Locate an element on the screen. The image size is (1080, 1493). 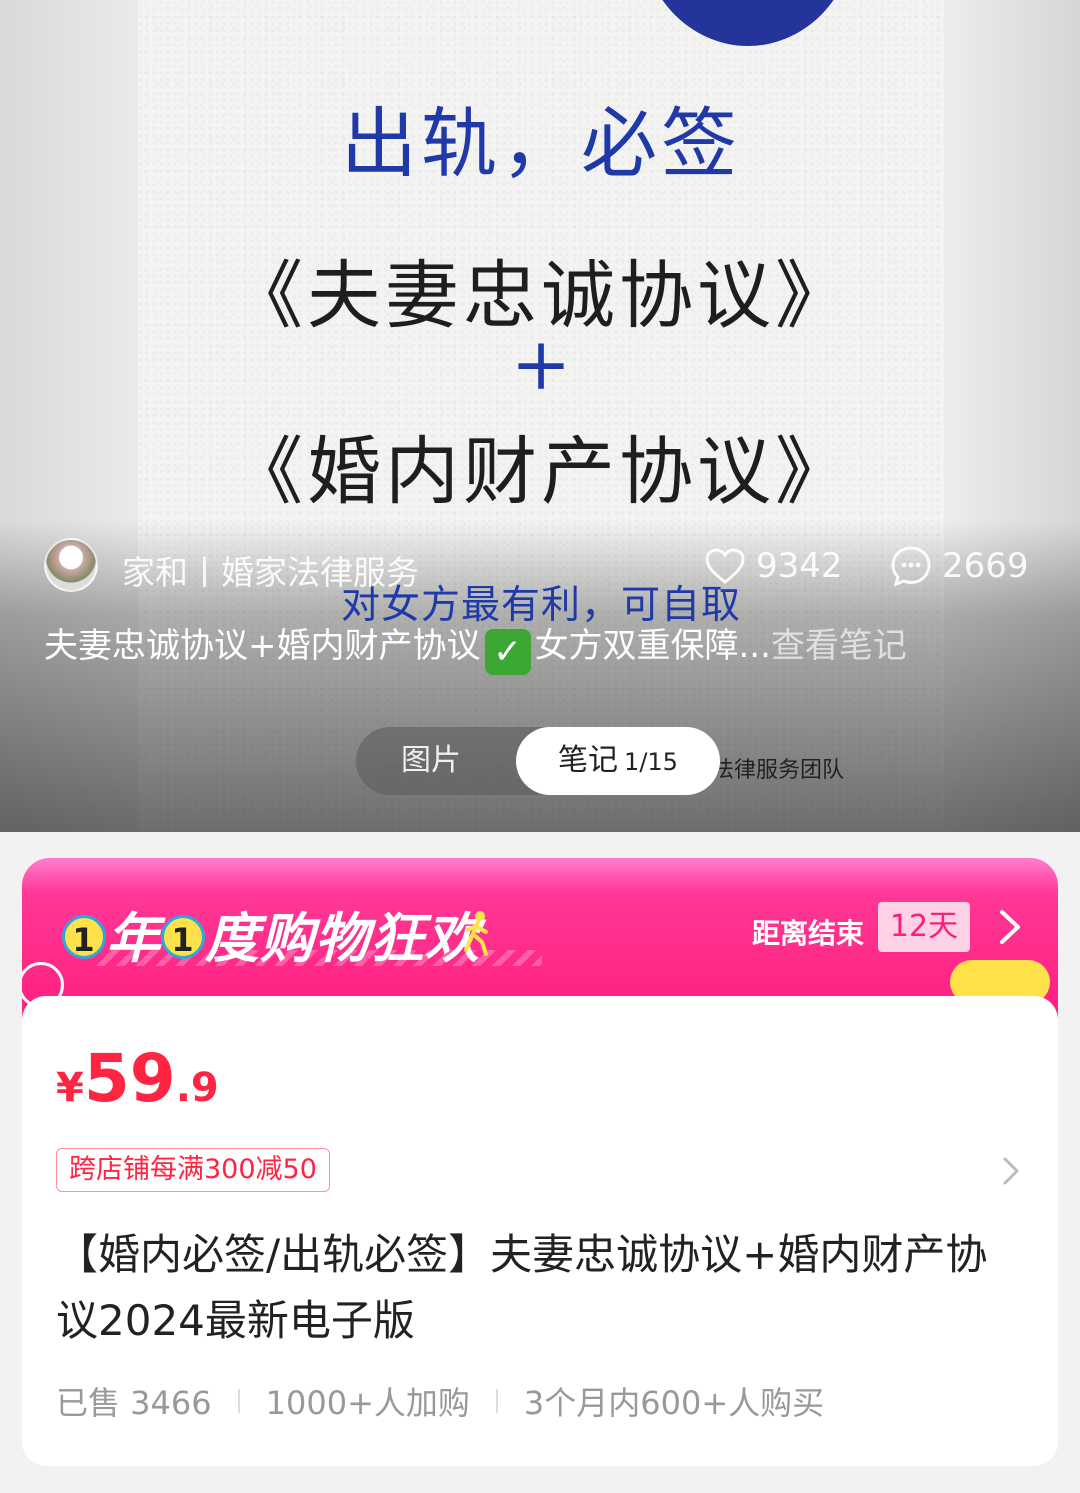
like-stat: 9342 is located at coordinates (773, 566).